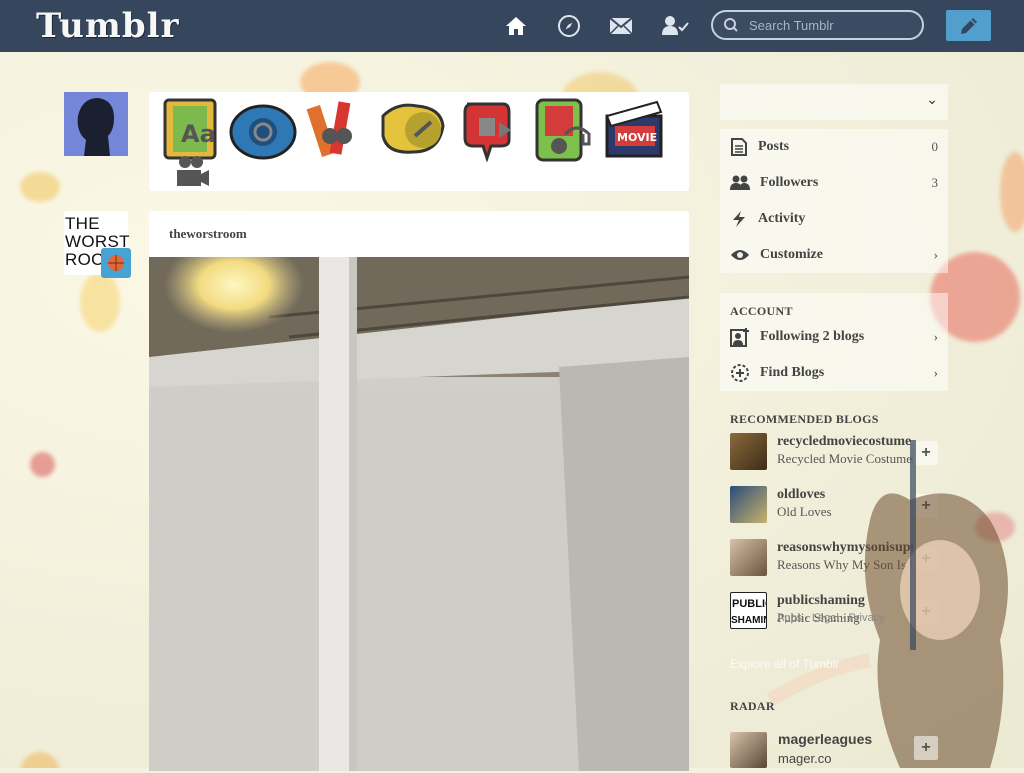  Describe the element at coordinates (419, 234) in the screenshot. I see `post-blog-name: theworstroom` at that location.